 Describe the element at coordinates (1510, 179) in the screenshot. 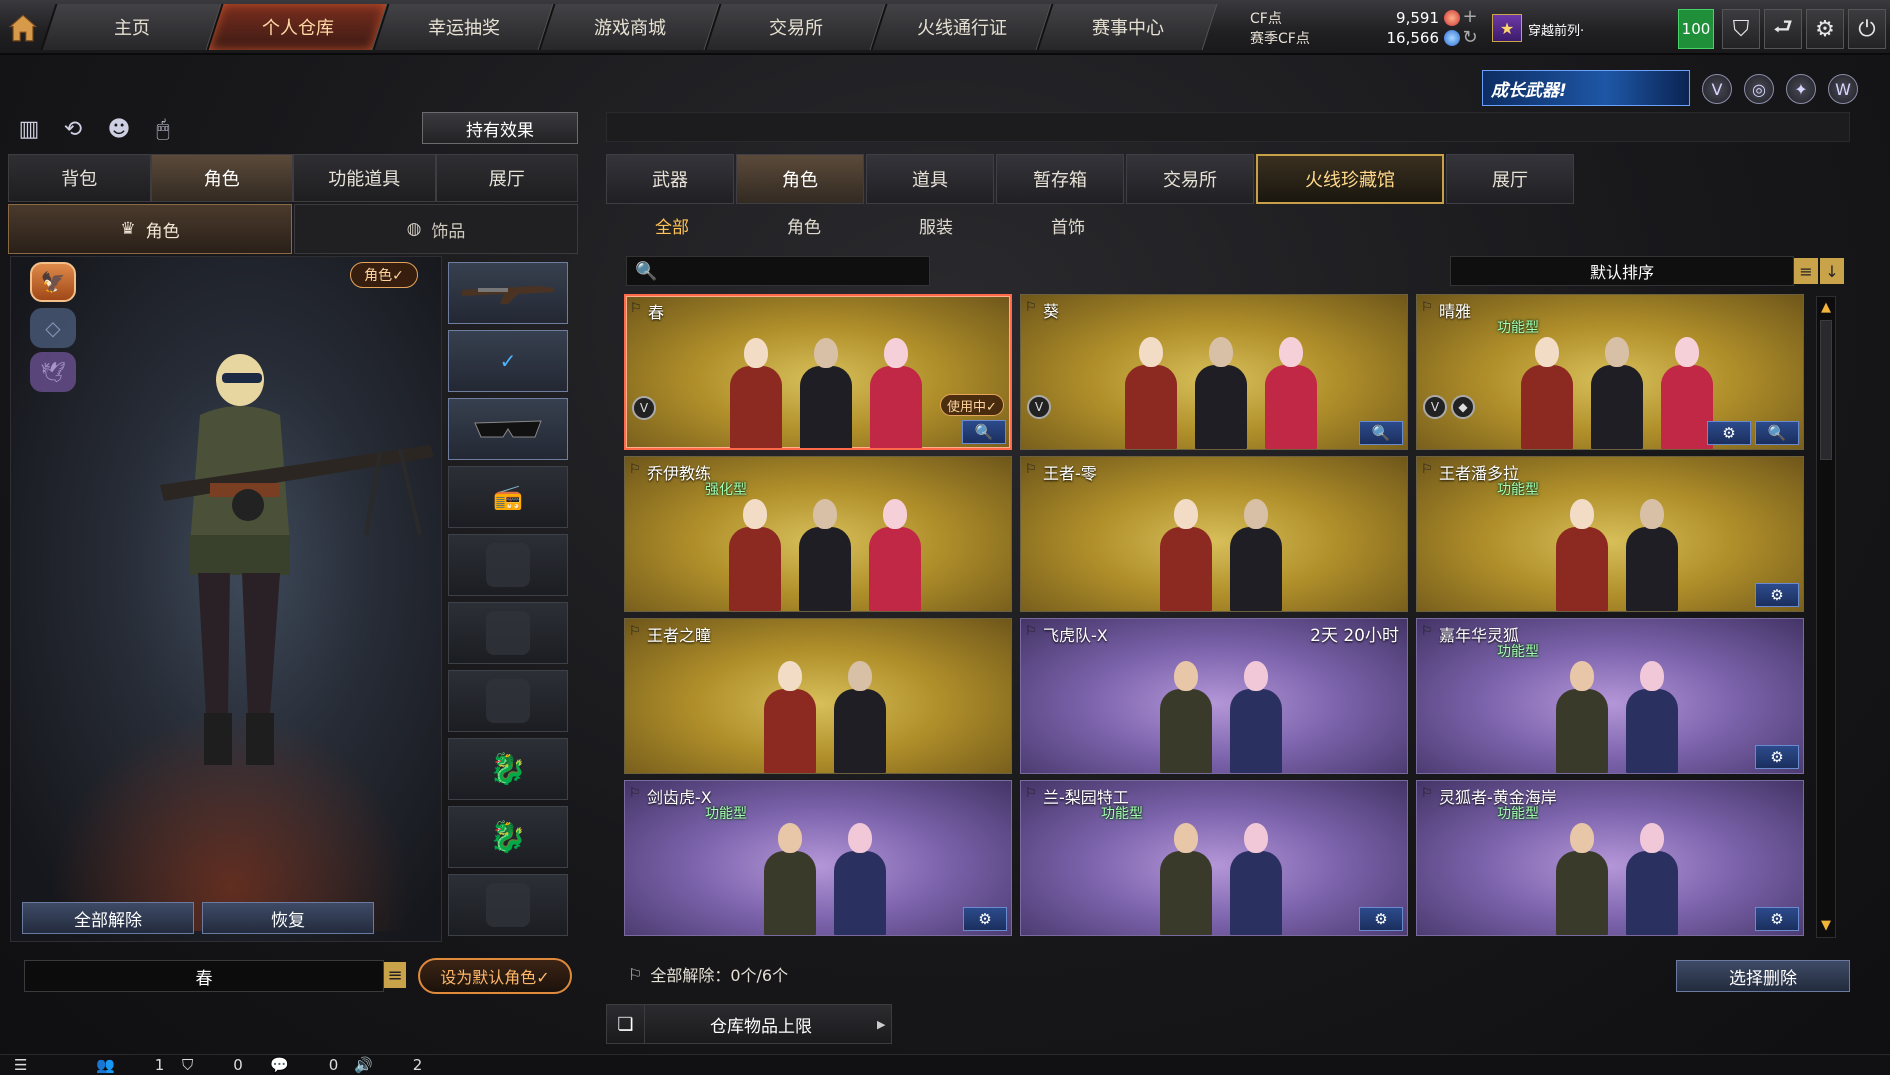

I see `tab-showroom-right: 展厅` at that location.